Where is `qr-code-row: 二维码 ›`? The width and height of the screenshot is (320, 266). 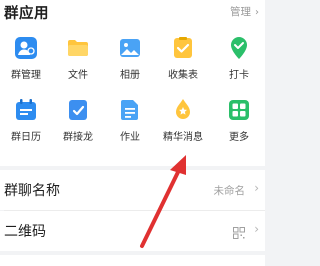
qr-code-row: 二维码 › is located at coordinates (132, 231).